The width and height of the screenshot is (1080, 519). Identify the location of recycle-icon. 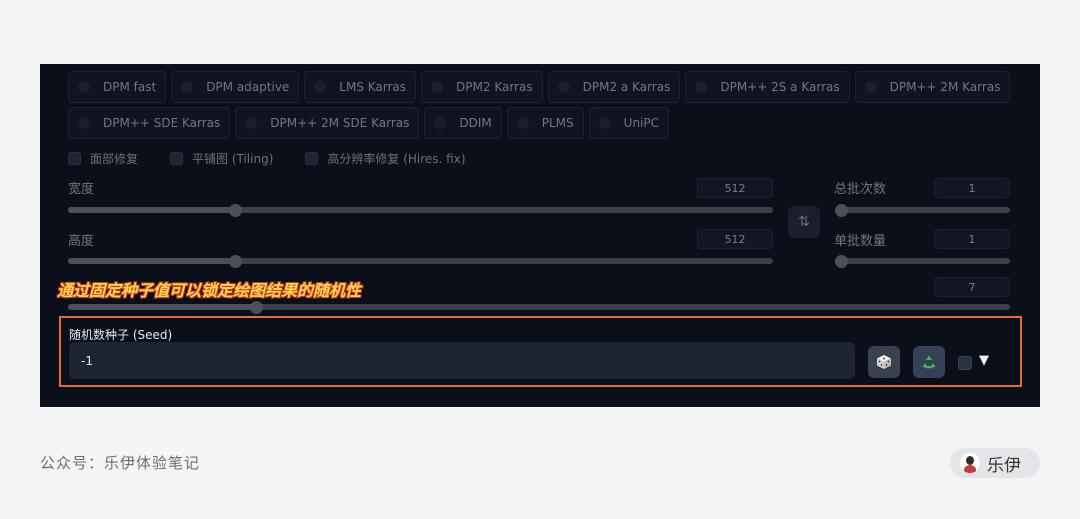
(929, 362).